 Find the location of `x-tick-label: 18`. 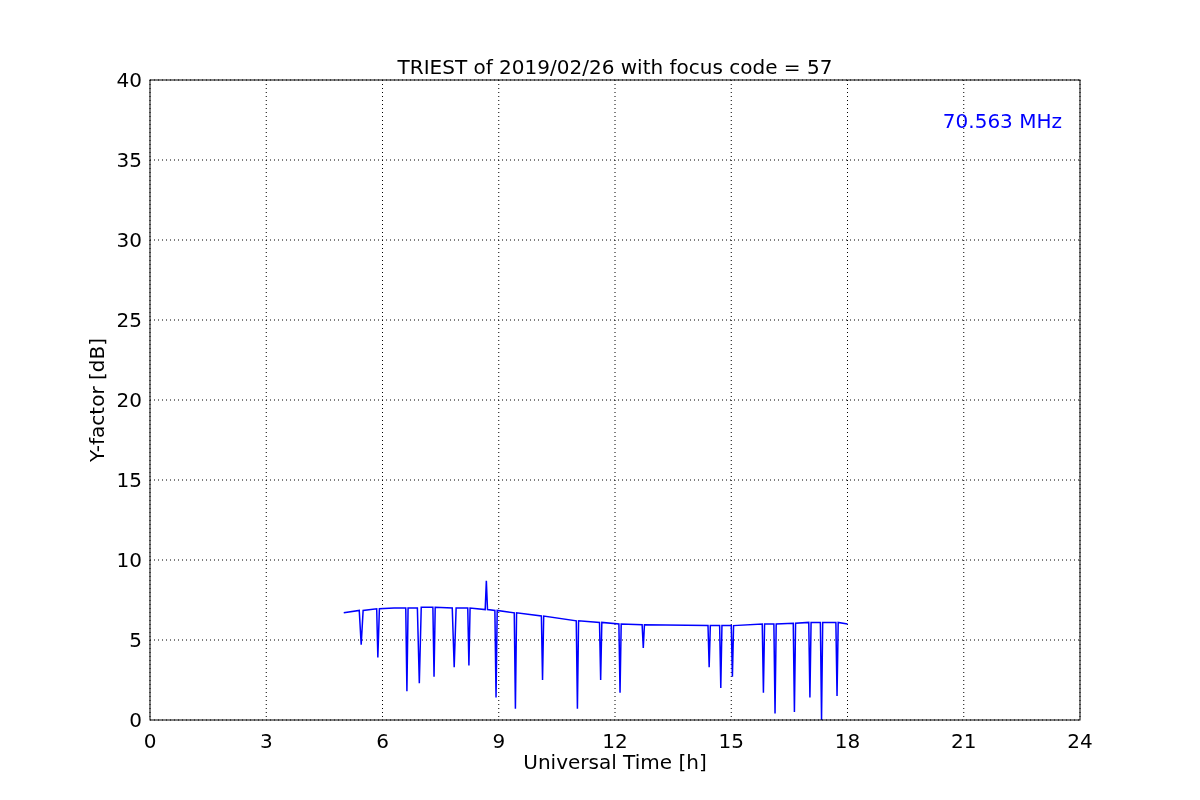

x-tick-label: 18 is located at coordinates (847, 741).